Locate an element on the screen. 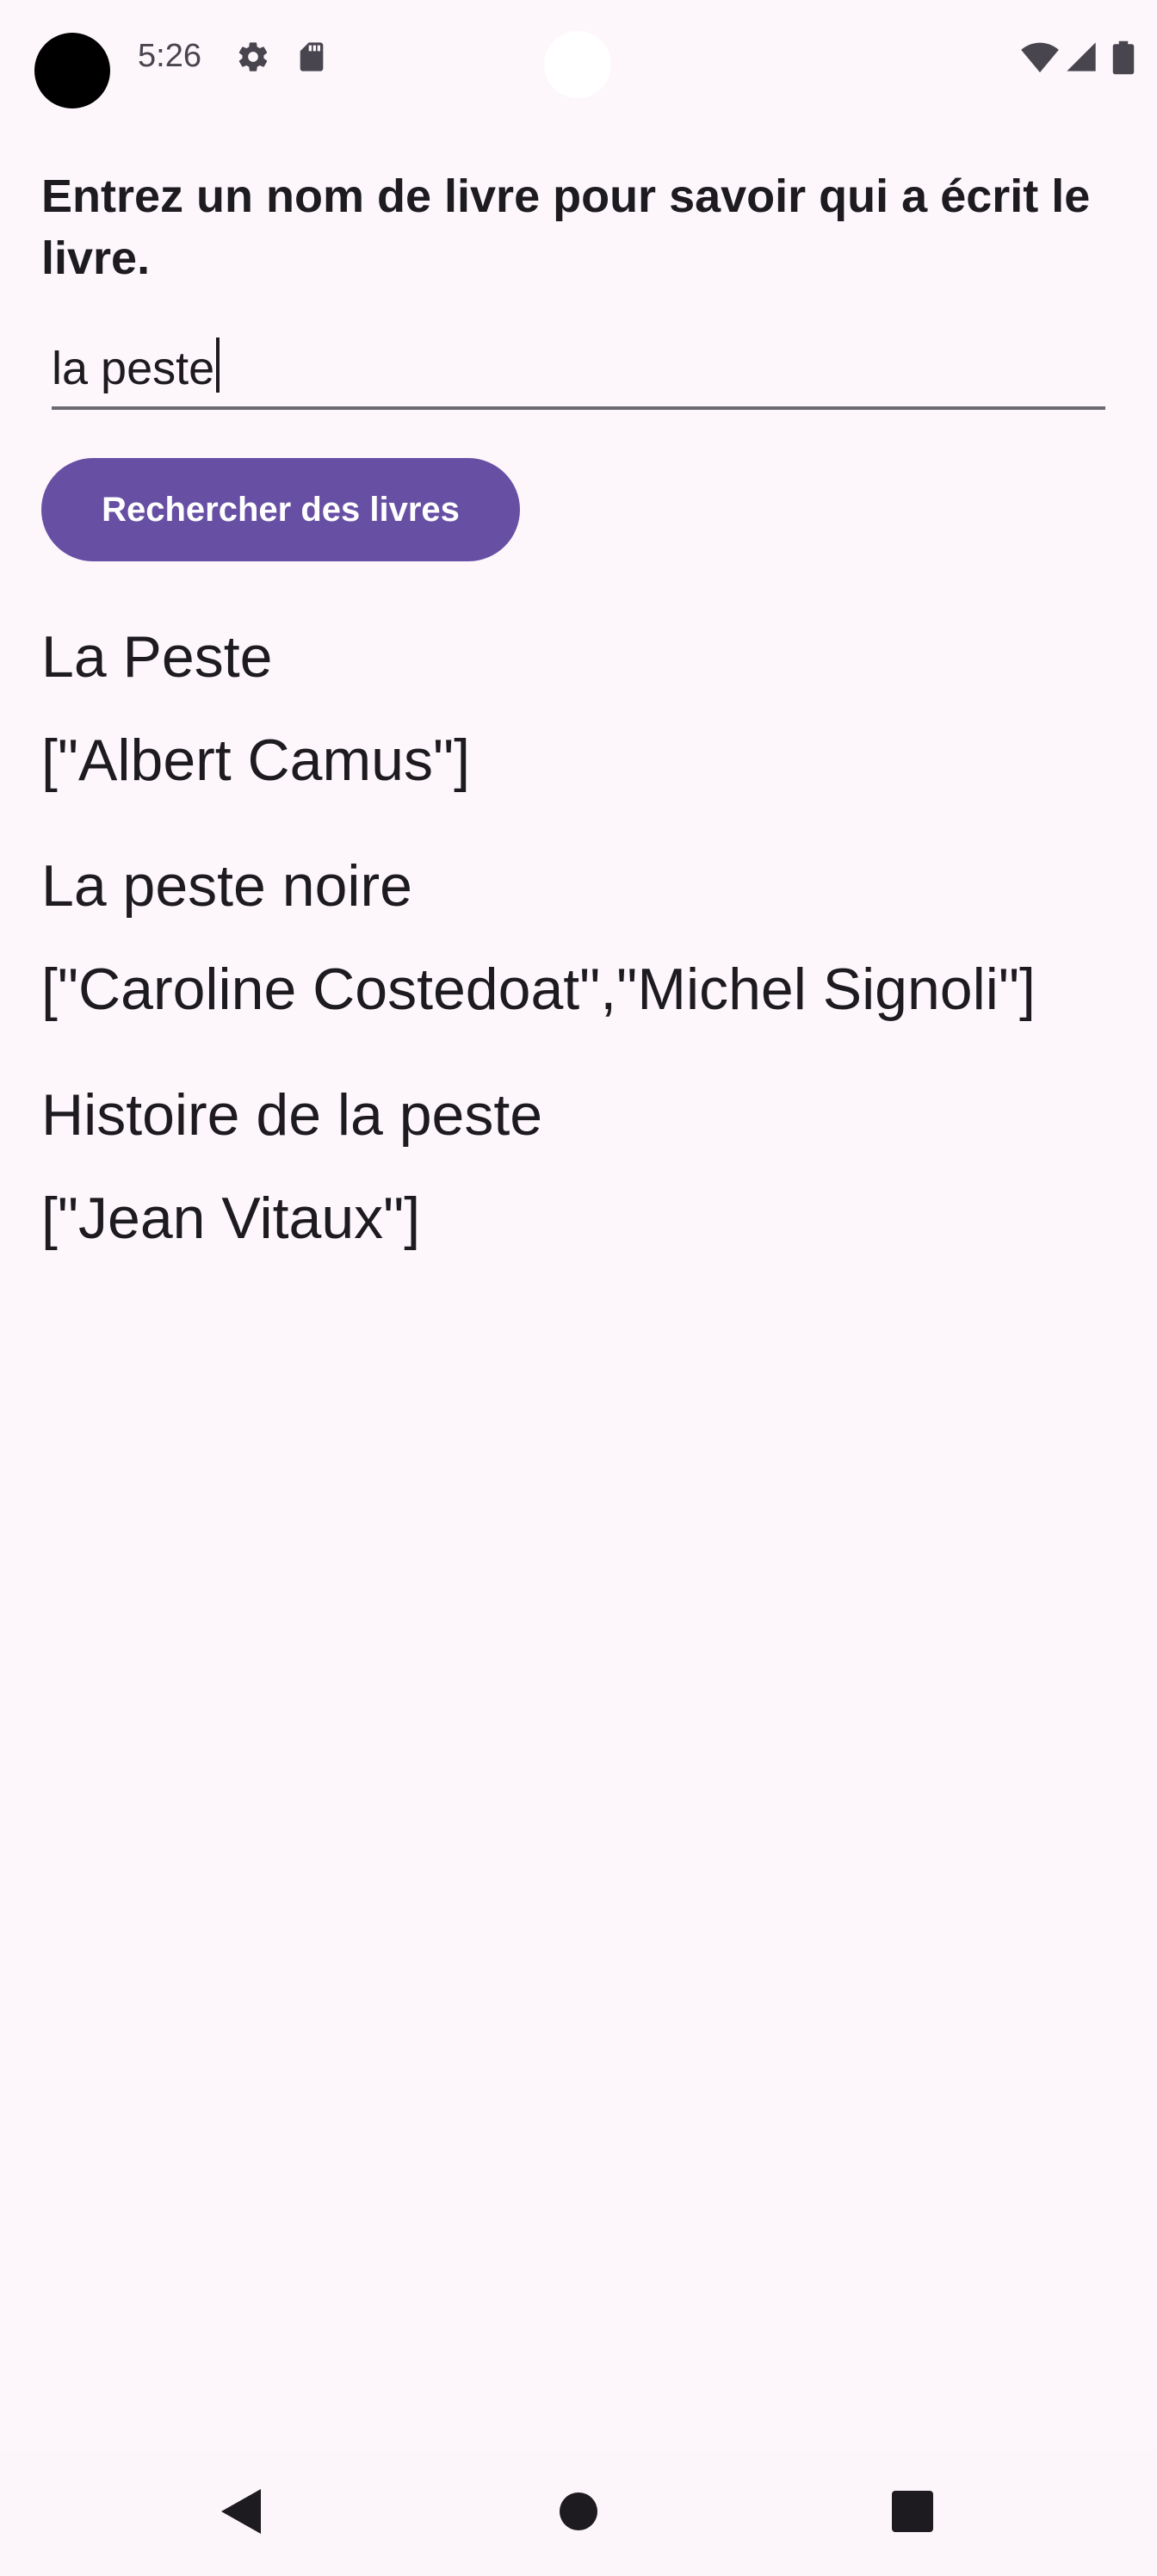 The width and height of the screenshot is (1157, 2576). result-authors: ["Caroline Costedoat","Michel Signoli"] is located at coordinates (538, 989).